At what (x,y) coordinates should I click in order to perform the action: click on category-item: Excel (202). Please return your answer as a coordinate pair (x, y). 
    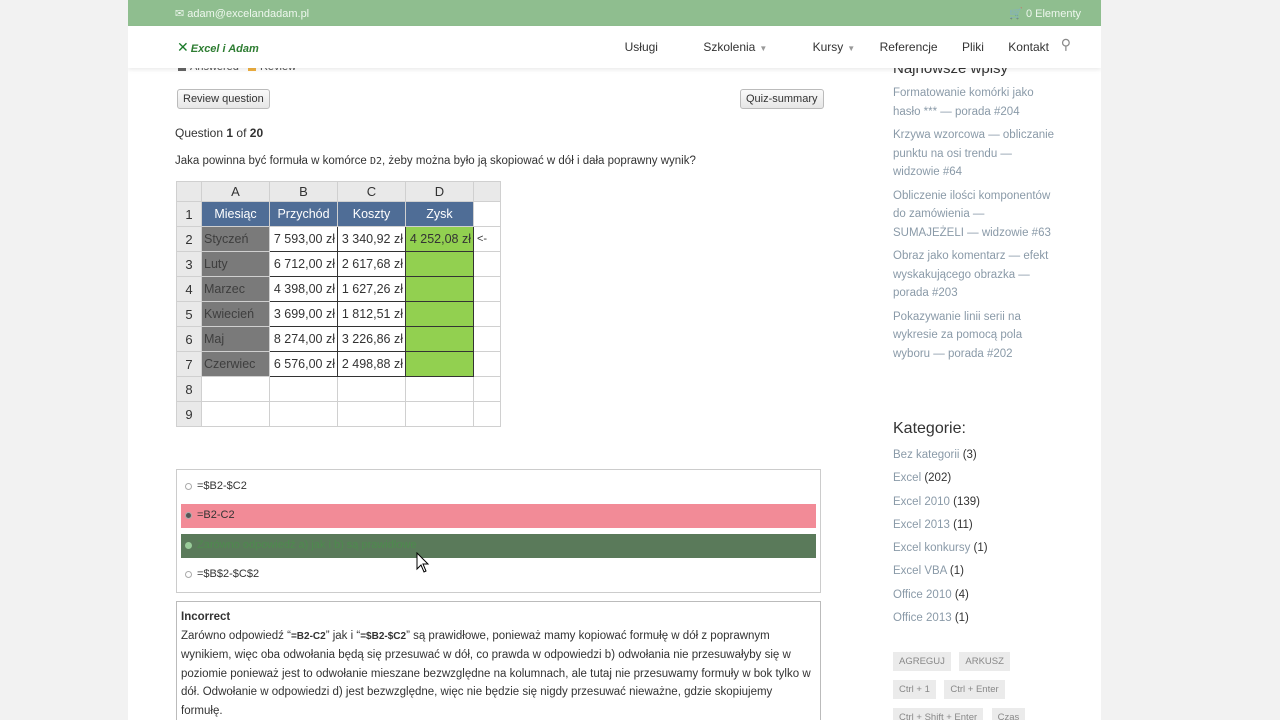
    Looking at the image, I should click on (940, 478).